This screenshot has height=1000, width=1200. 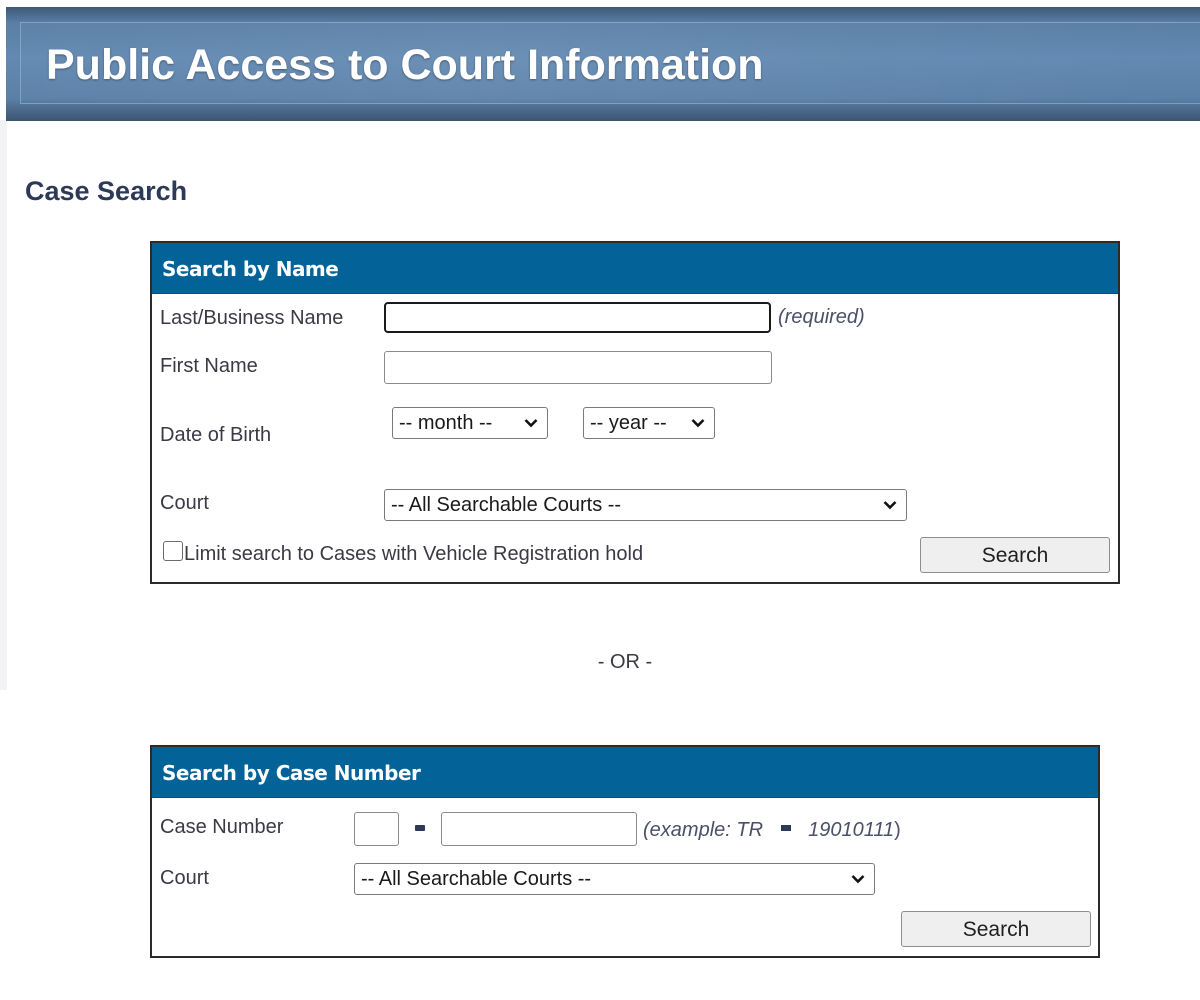 What do you see at coordinates (851, 830) in the screenshot?
I see `example-number: 19010111` at bounding box center [851, 830].